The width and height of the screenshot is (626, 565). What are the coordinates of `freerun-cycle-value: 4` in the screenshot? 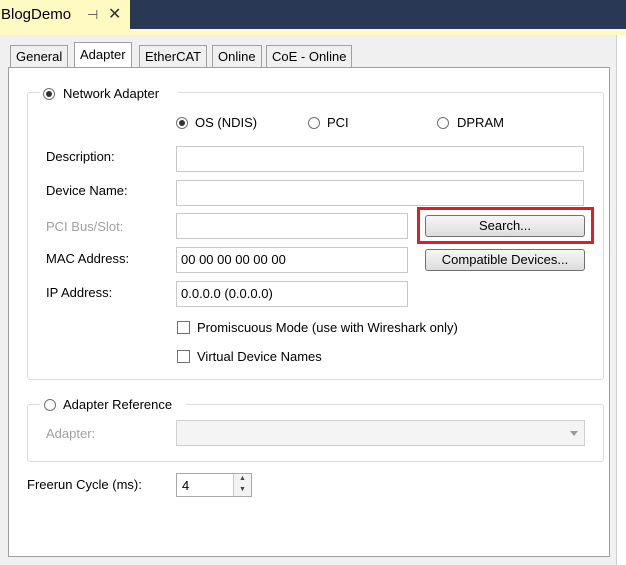 It's located at (186, 485).